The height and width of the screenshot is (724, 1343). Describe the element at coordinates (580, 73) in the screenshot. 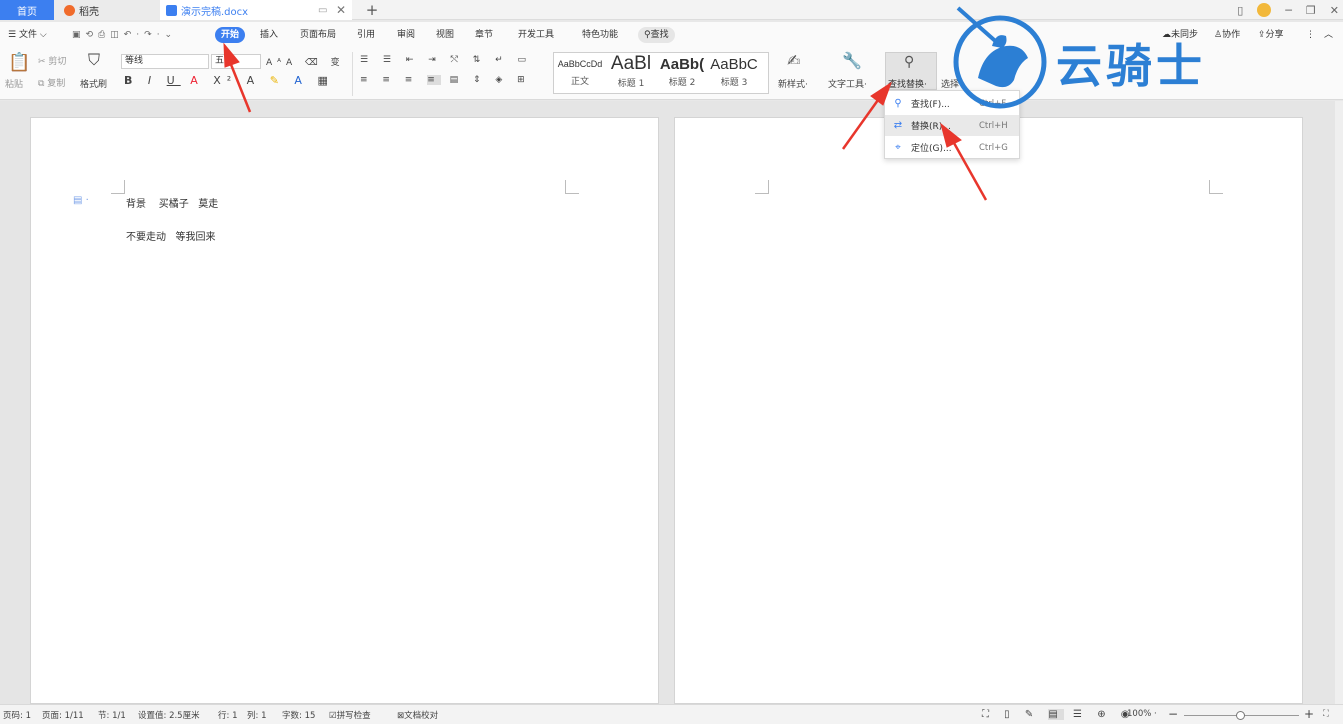

I see `style-normal: AaBbCcDd 正文` at that location.